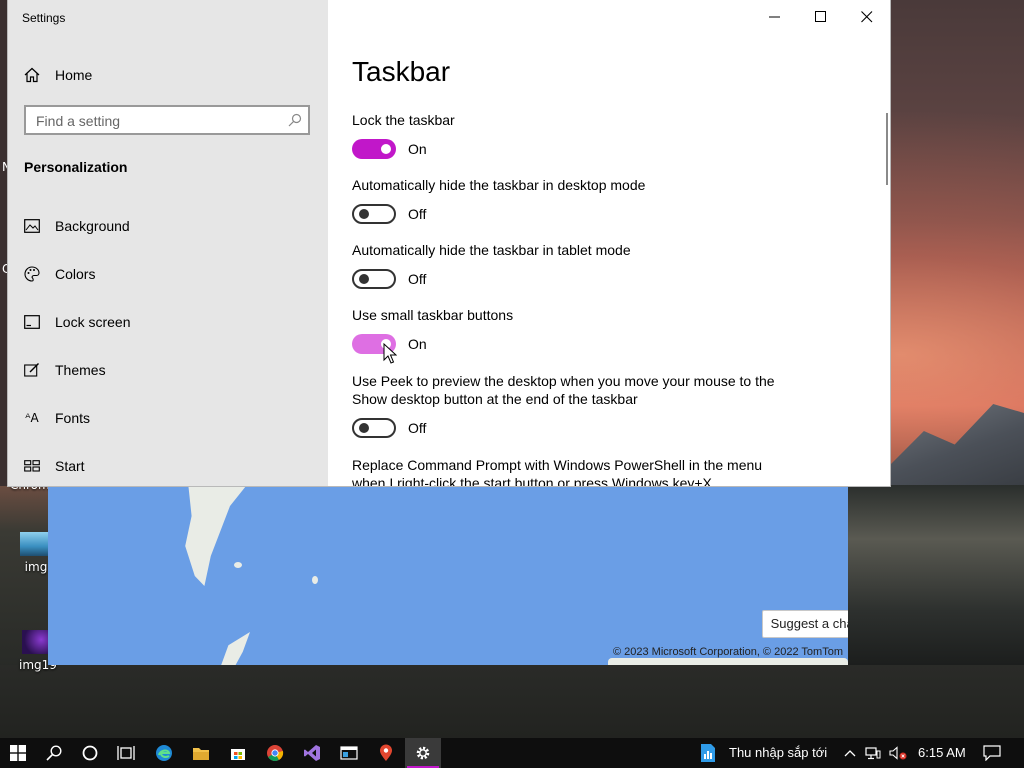 The height and width of the screenshot is (768, 1024). I want to click on folder-icon, so click(201, 754).